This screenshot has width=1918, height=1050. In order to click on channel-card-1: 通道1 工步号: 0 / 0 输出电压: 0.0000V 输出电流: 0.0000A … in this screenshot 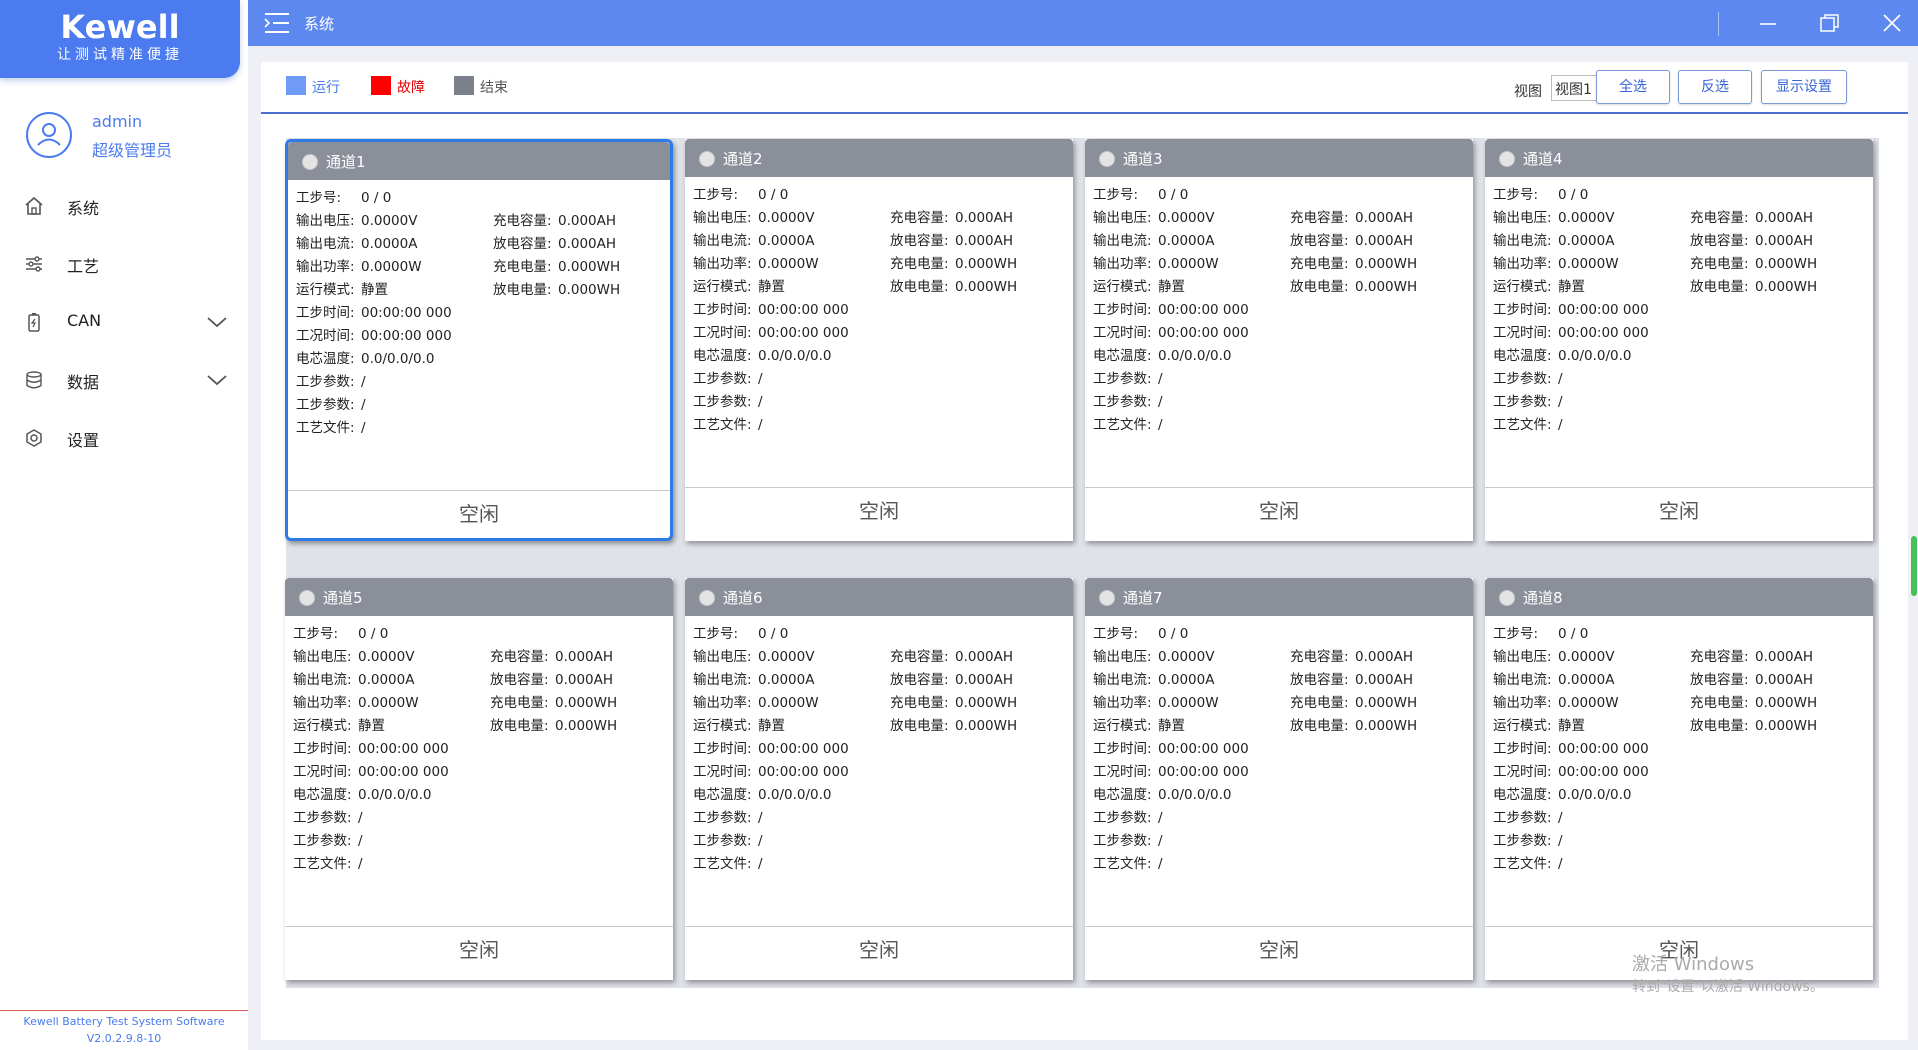, I will do `click(479, 340)`.